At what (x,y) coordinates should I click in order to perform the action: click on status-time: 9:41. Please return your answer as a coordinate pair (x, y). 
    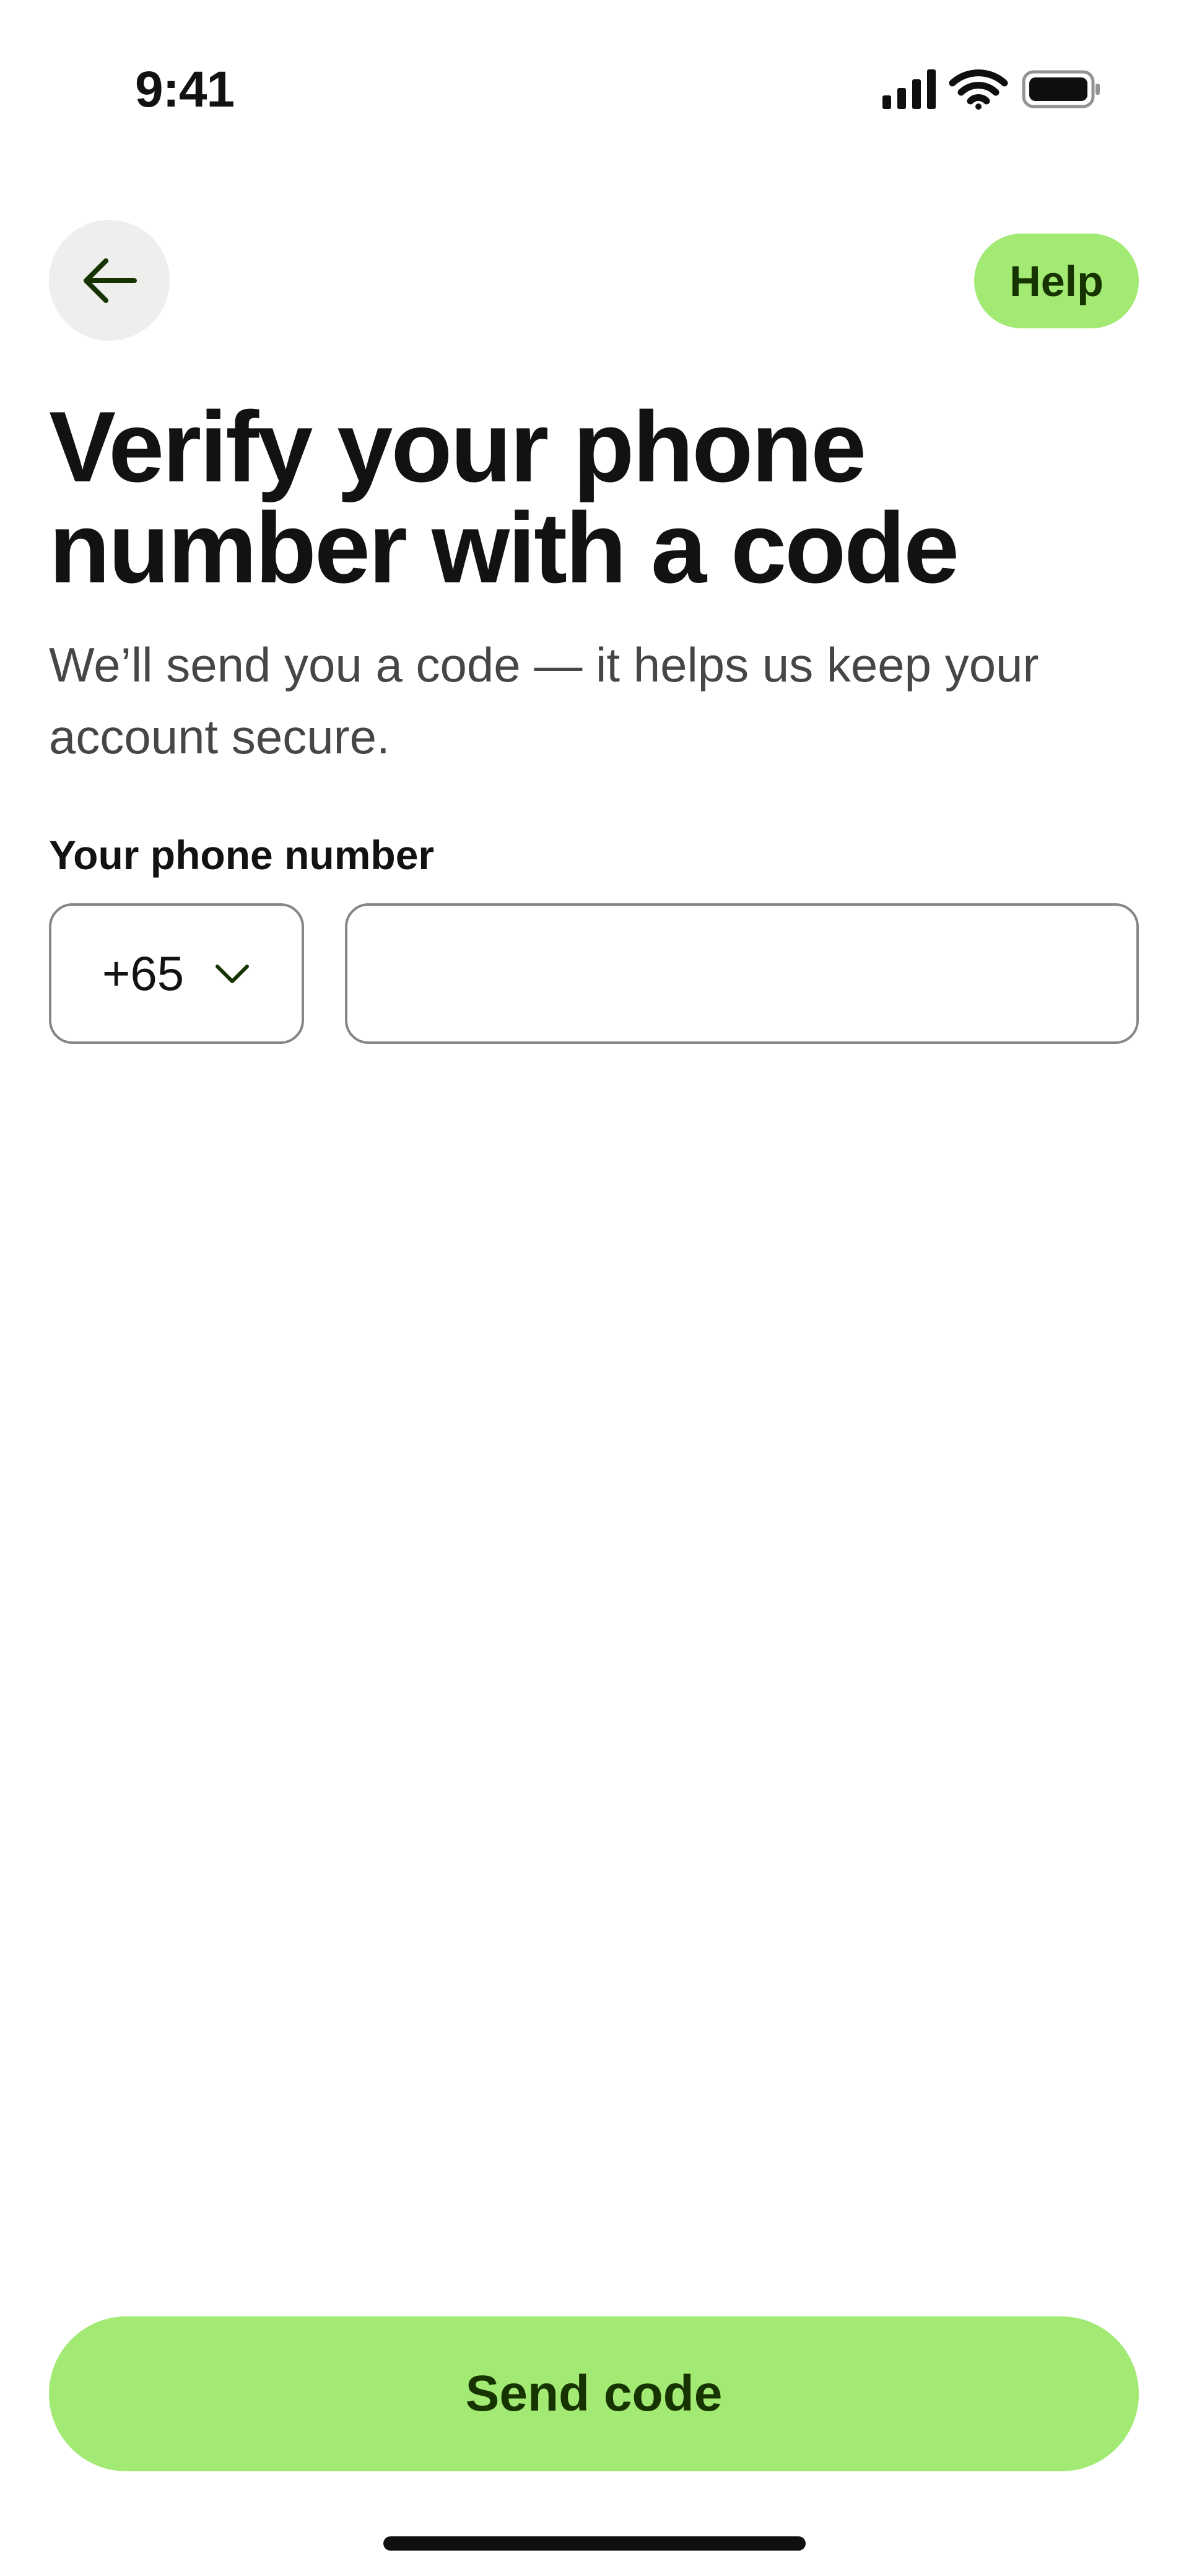
    Looking at the image, I should click on (185, 89).